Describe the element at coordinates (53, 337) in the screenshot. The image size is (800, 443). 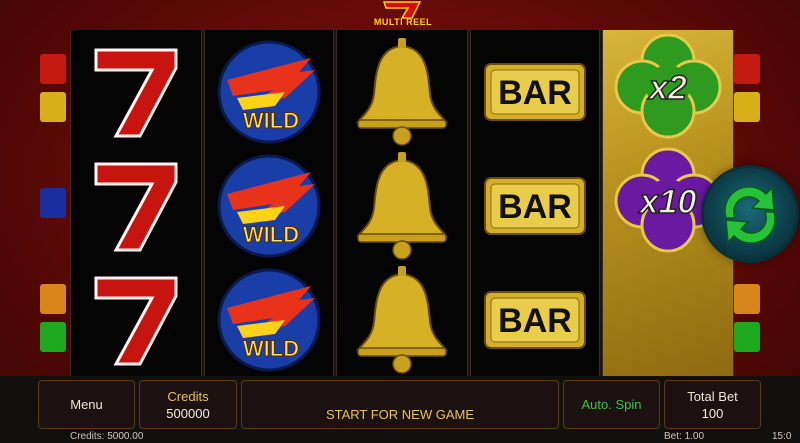
I see `left-indicator-green` at that location.